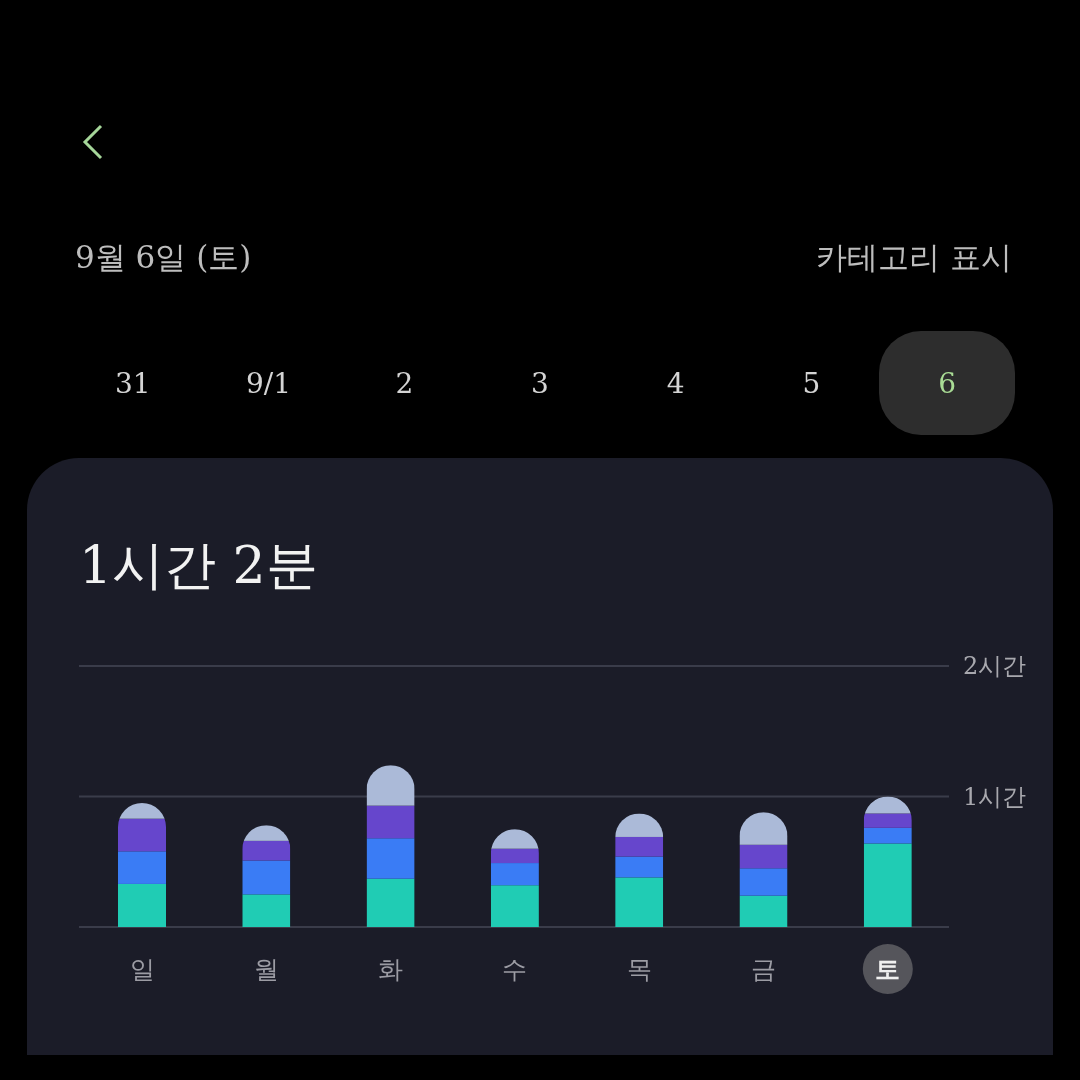 The width and height of the screenshot is (1080, 1080). Describe the element at coordinates (93, 142) in the screenshot. I see `back-icon` at that location.